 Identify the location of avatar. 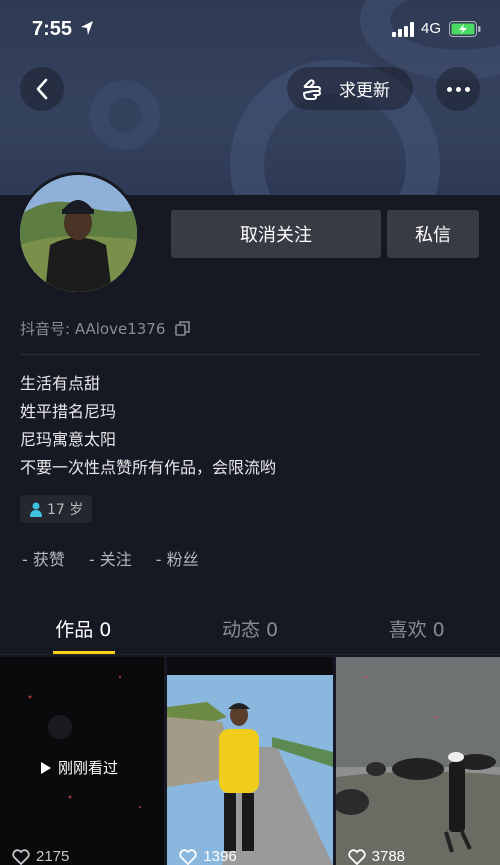
(78, 233).